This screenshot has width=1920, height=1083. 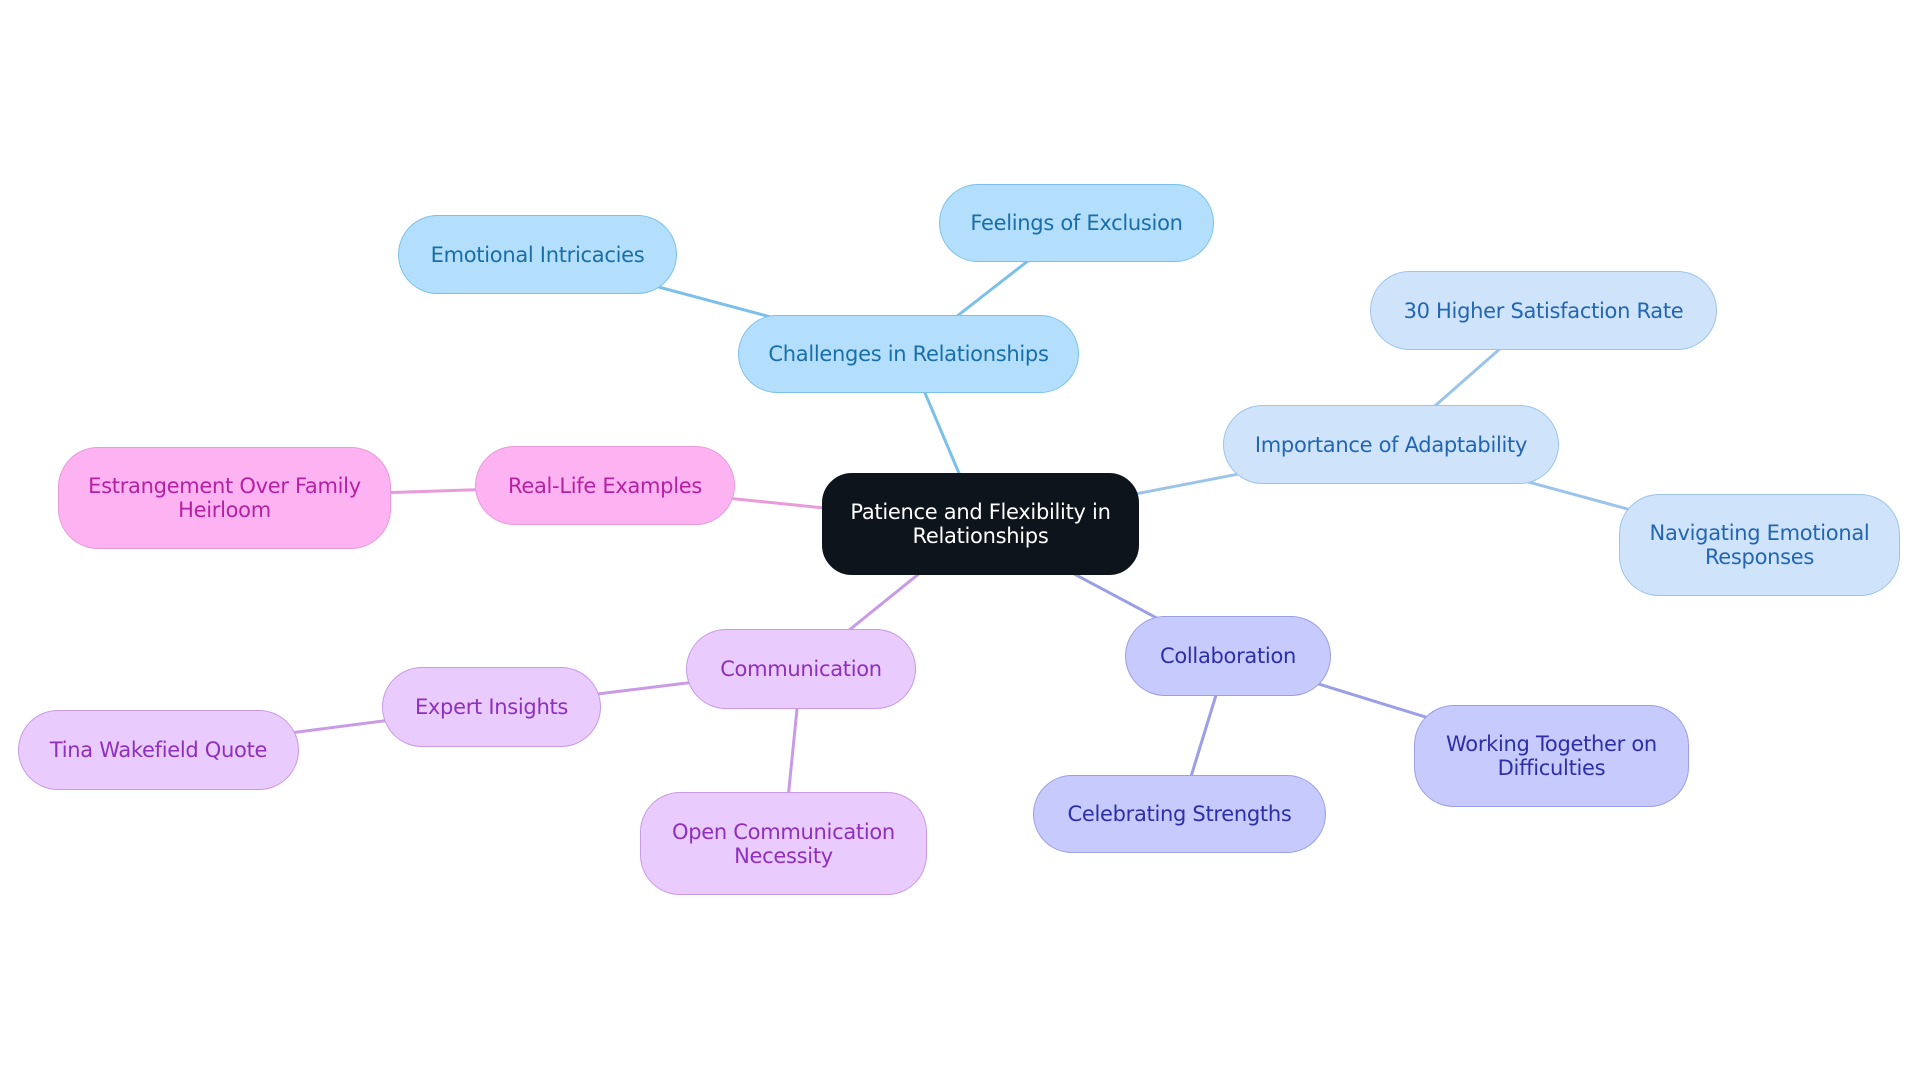 I want to click on node-label: 30 Higher Satisfaction Rate, so click(x=1543, y=310).